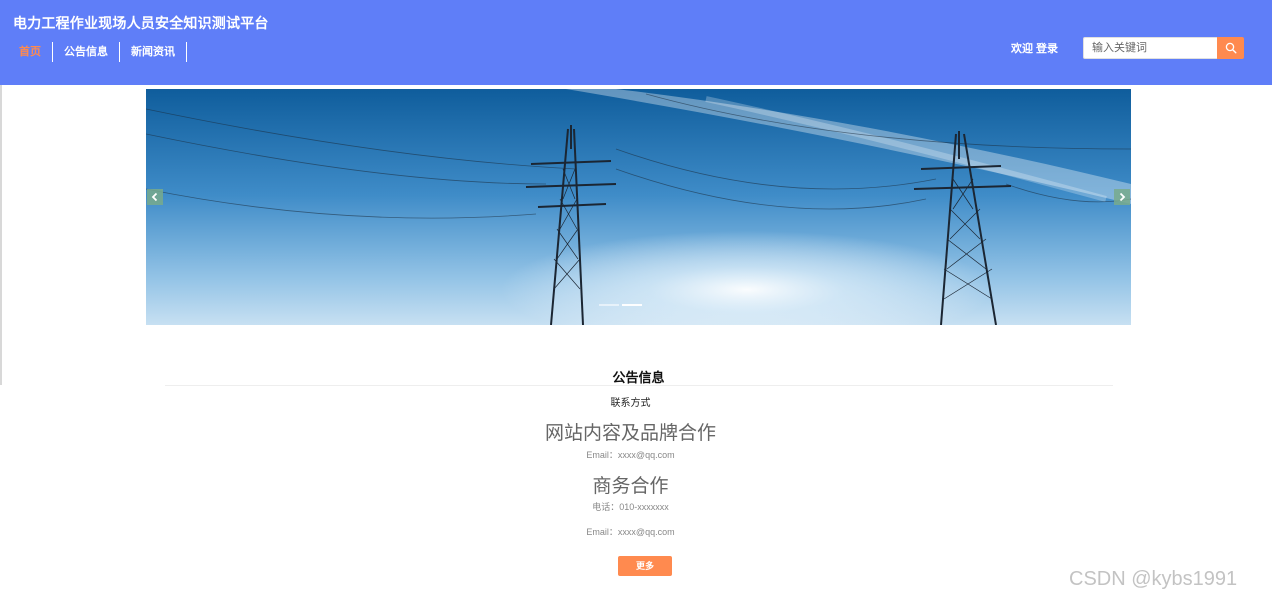 This screenshot has width=1272, height=602. Describe the element at coordinates (1150, 48) in the screenshot. I see `search-input` at that location.